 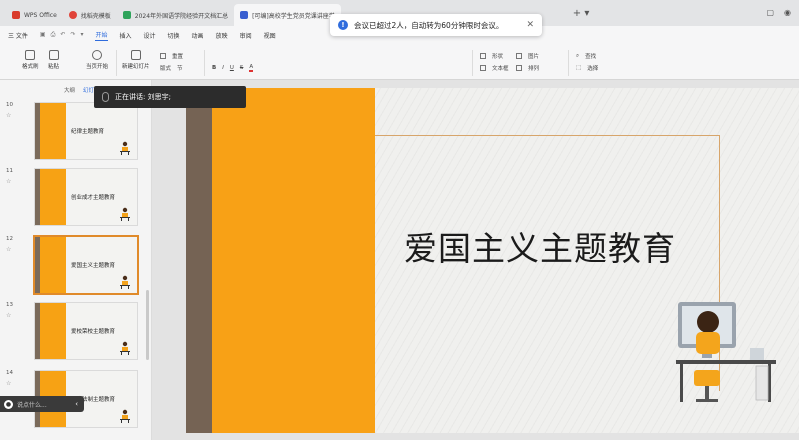 I want to click on tab-template: 找稻壳模板, so click(x=90, y=15).